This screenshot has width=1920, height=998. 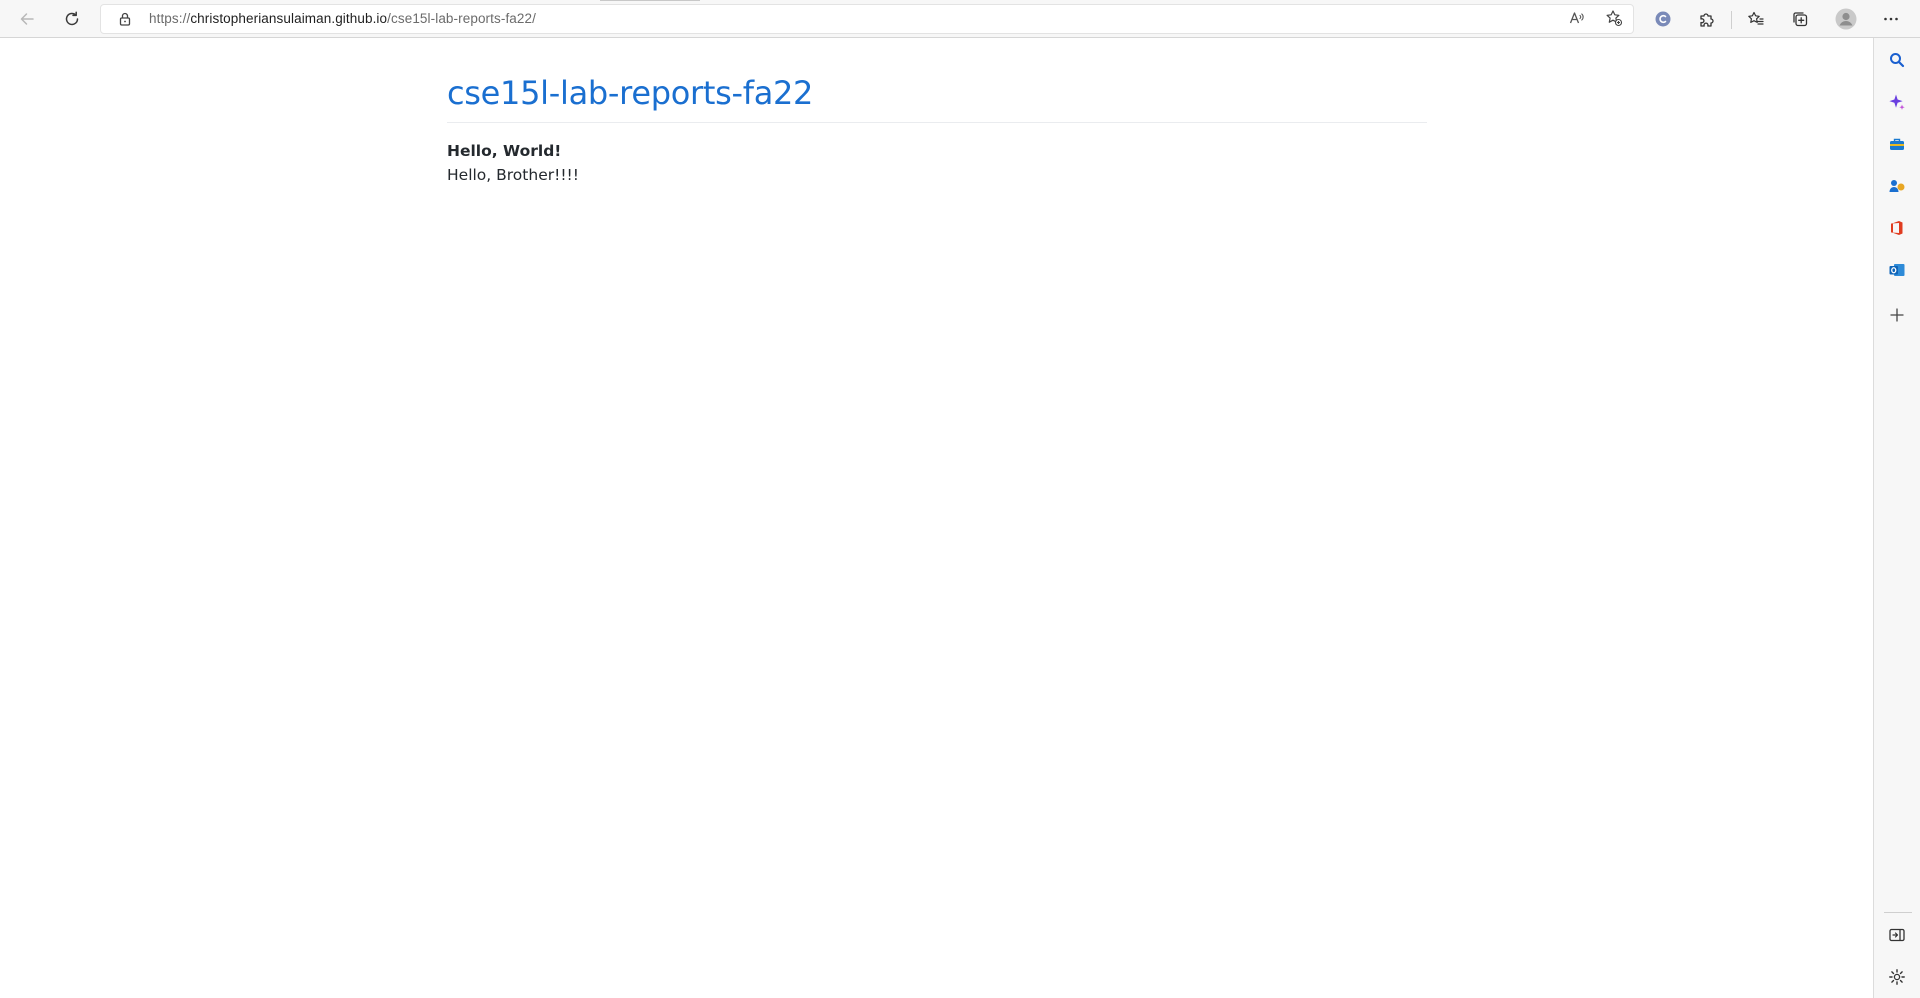 I want to click on tools-icon, so click(x=1897, y=146).